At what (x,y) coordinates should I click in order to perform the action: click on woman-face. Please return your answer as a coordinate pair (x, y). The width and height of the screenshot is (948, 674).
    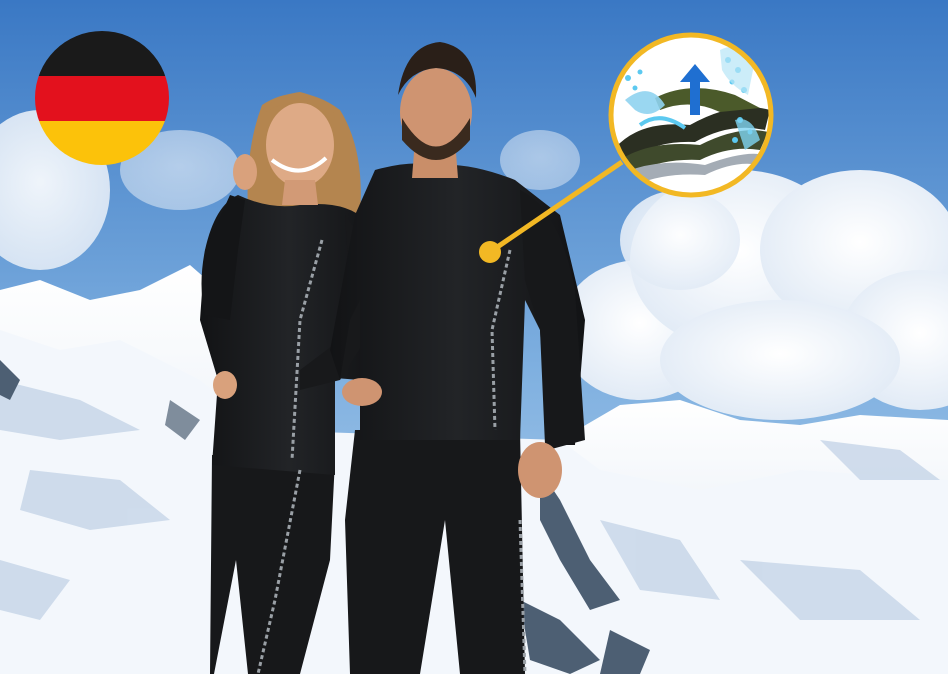
    Looking at the image, I should click on (300, 145).